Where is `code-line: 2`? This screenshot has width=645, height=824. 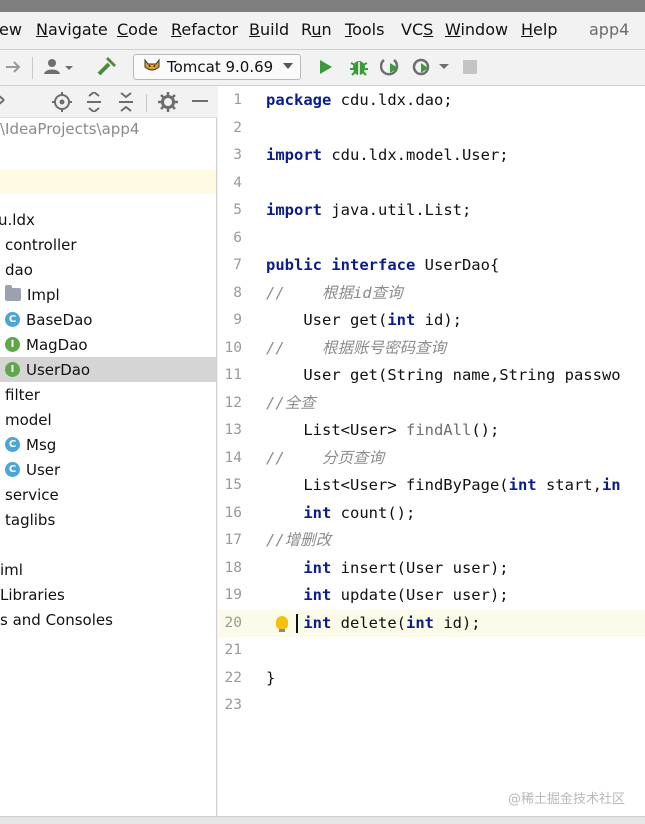
code-line: 2 is located at coordinates (431, 129).